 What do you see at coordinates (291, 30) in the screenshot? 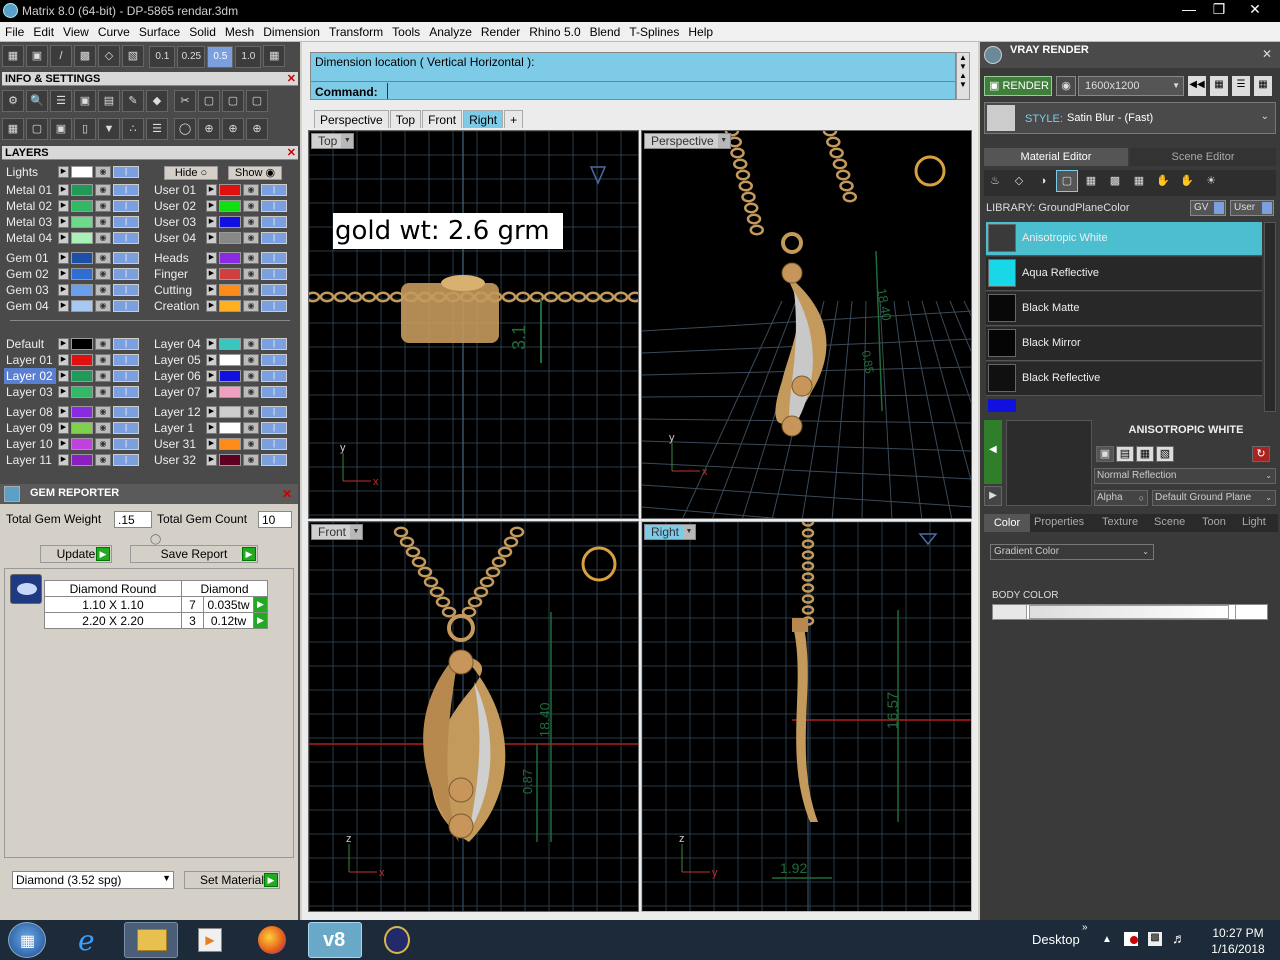
I see `menu-dimension: Dimension` at bounding box center [291, 30].